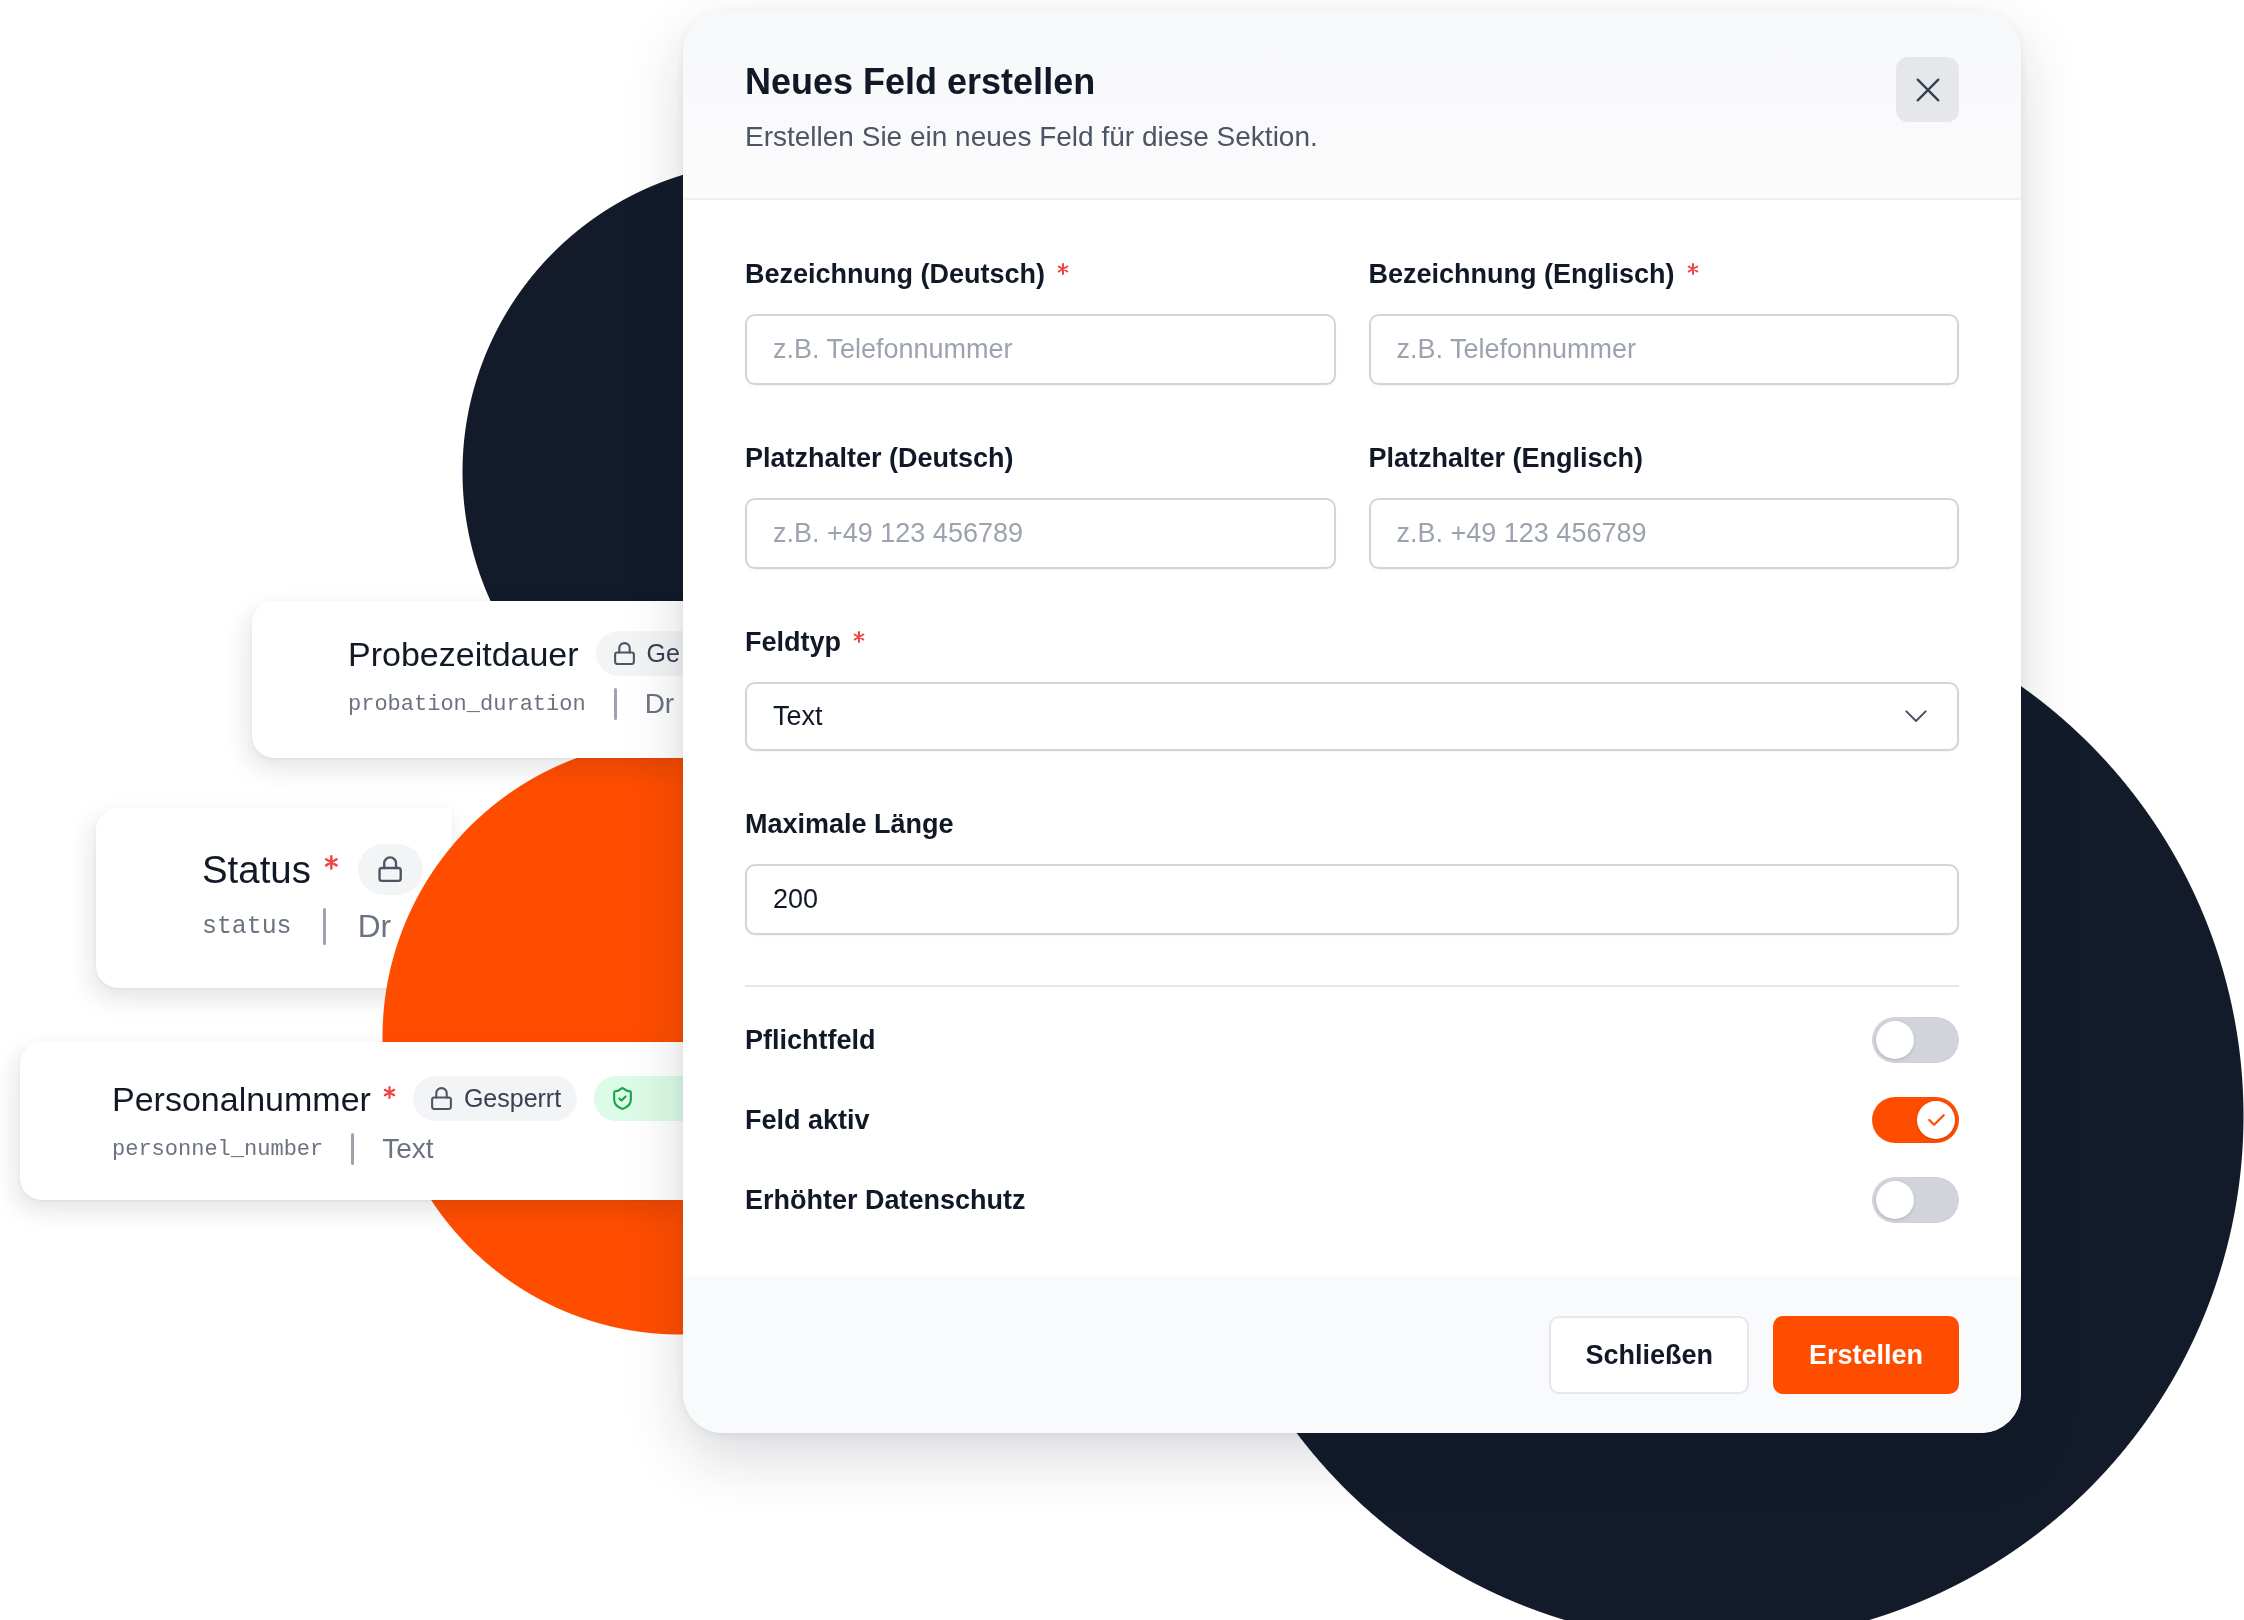  I want to click on field-label: Platzhalter (Englisch), so click(1506, 458).